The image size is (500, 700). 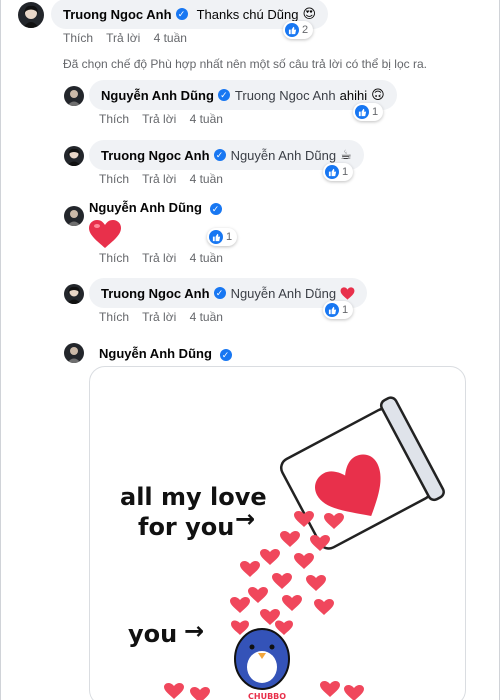 I want to click on heart-icon, so click(x=105, y=234).